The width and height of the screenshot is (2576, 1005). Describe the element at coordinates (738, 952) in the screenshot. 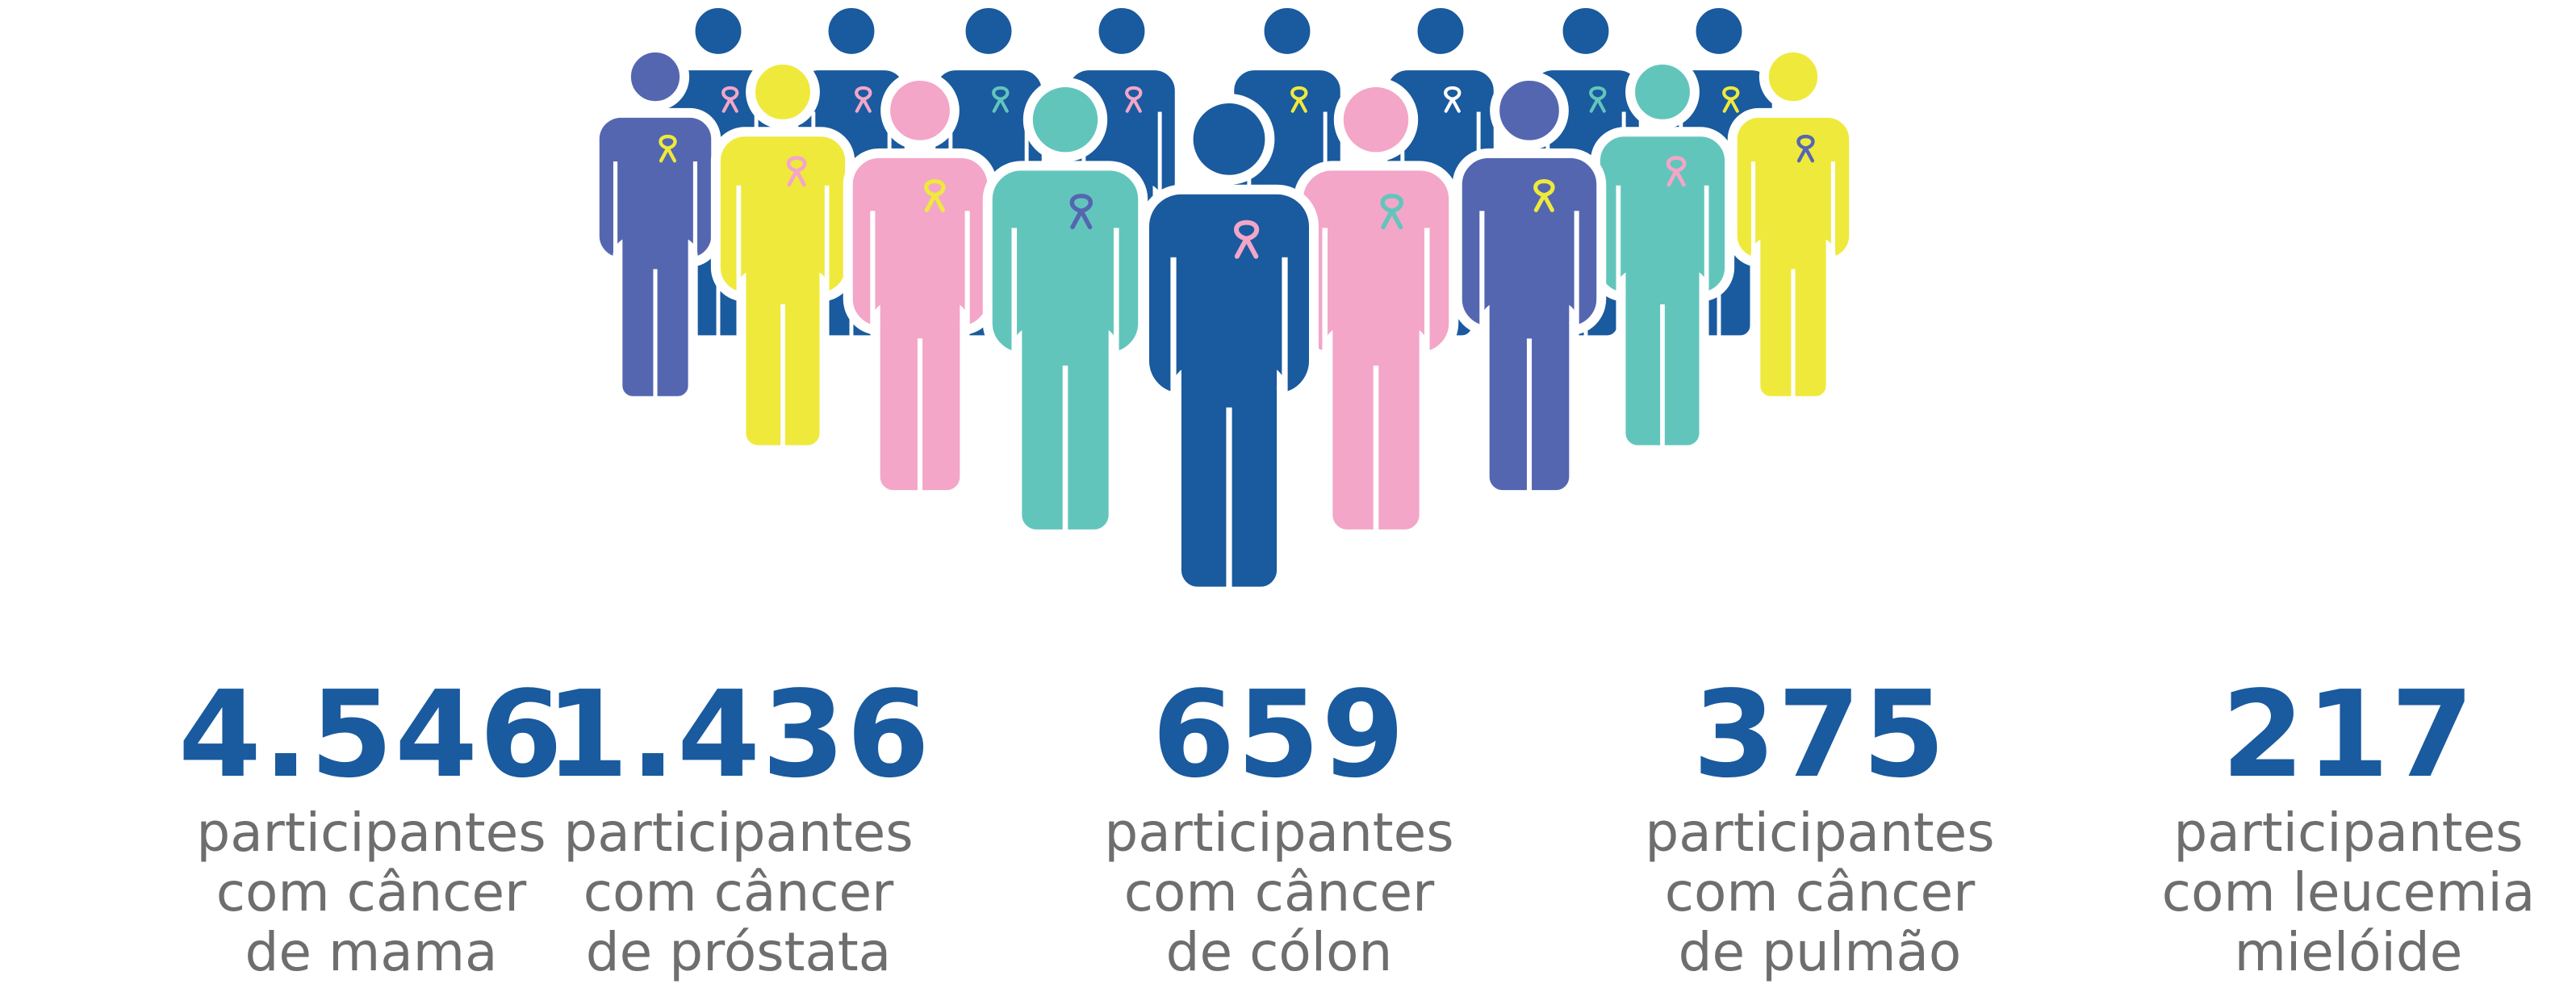

I see `stat-line-3: de próstata` at that location.